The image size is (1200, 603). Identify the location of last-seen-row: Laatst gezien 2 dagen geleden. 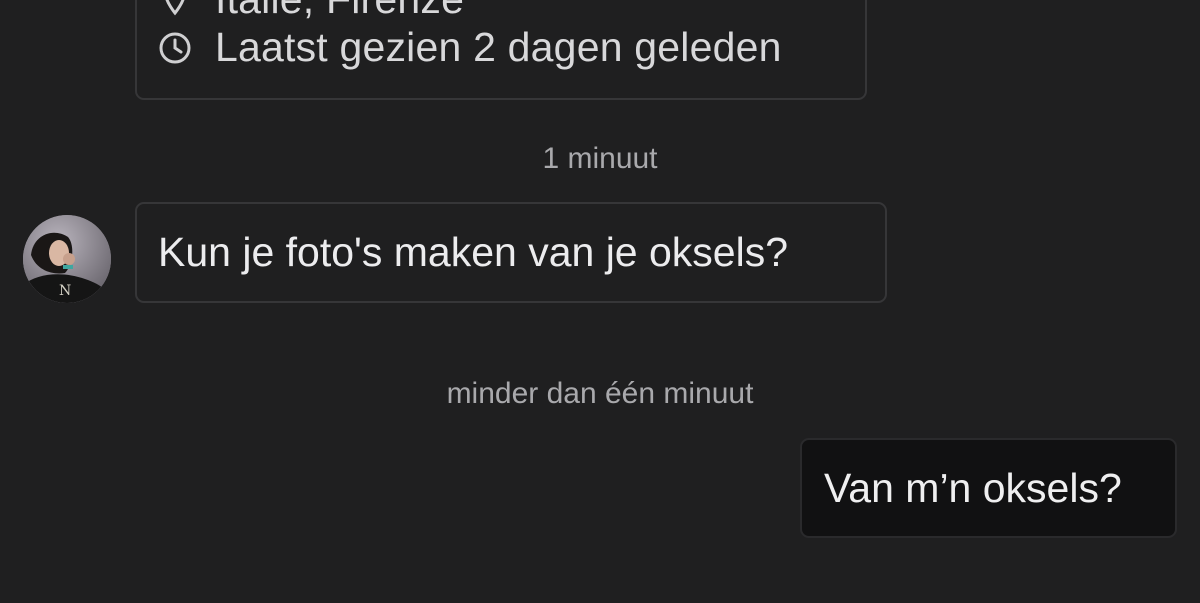
(469, 47).